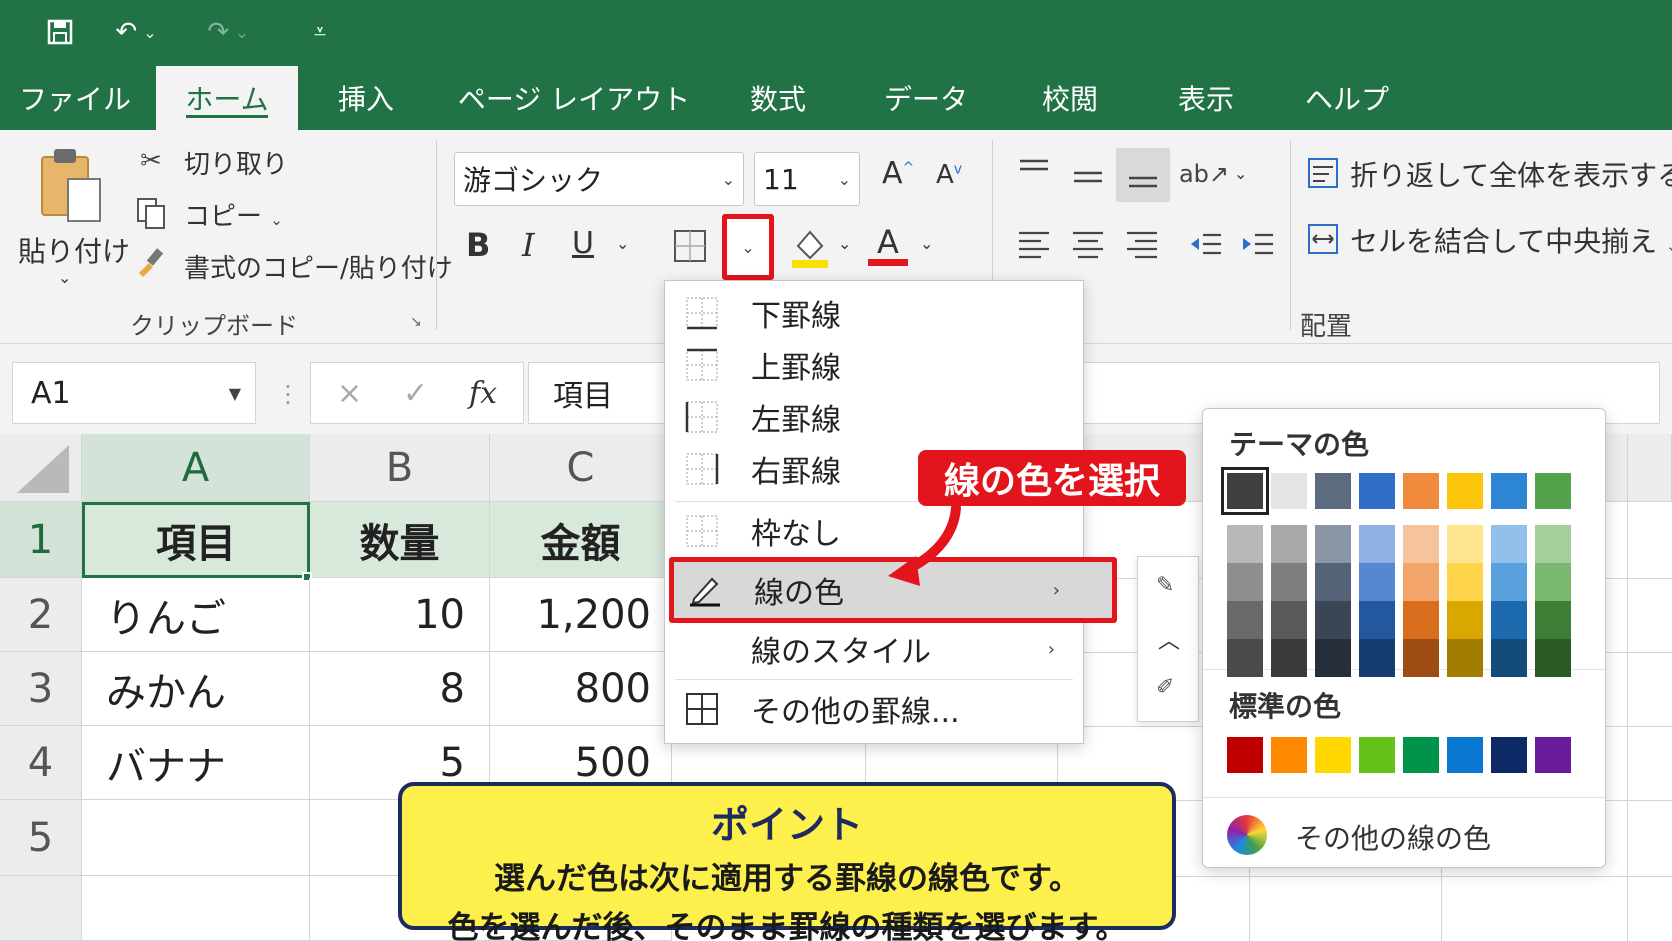 This screenshot has height=941, width=1672. Describe the element at coordinates (366, 98) in the screenshot. I see `tab-insert: 挿入` at that location.